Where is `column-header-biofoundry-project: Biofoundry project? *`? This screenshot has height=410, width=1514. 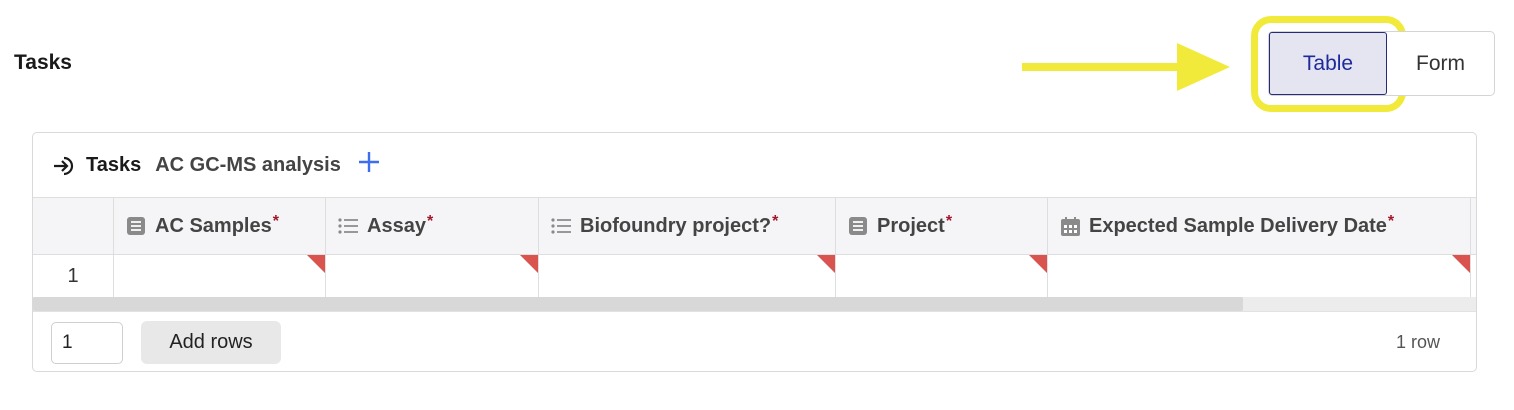 column-header-biofoundry-project: Biofoundry project? * is located at coordinates (687, 226).